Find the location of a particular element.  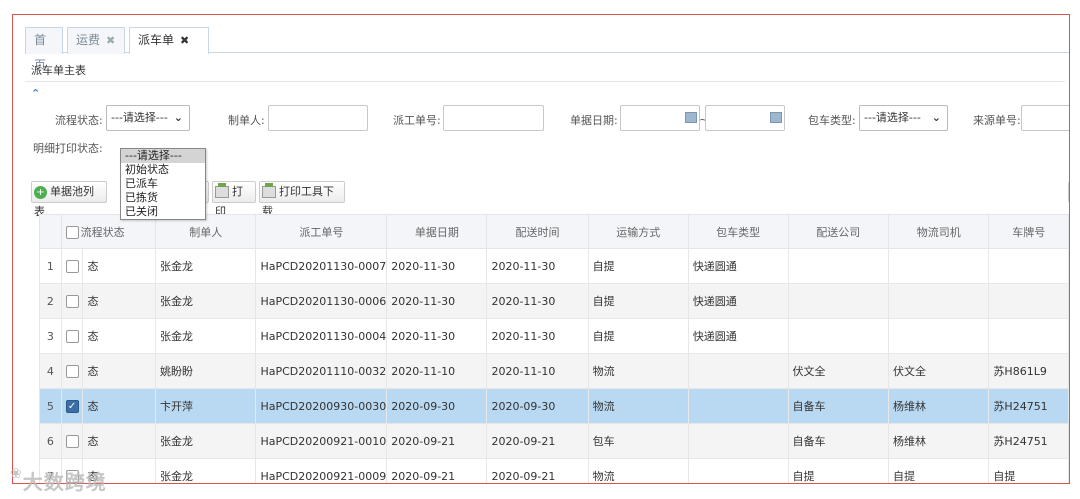

cell-plate: 苏H24751 is located at coordinates (1028, 406).